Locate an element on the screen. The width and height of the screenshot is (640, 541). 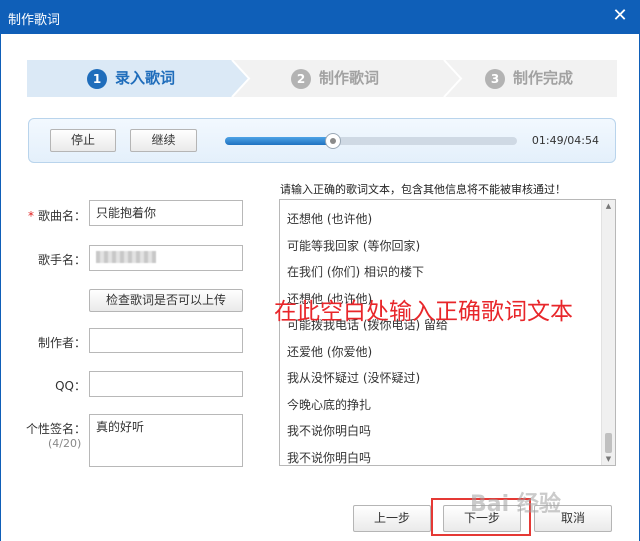
lyrics-scrollbar: ▲ ▼ is located at coordinates (608, 332).